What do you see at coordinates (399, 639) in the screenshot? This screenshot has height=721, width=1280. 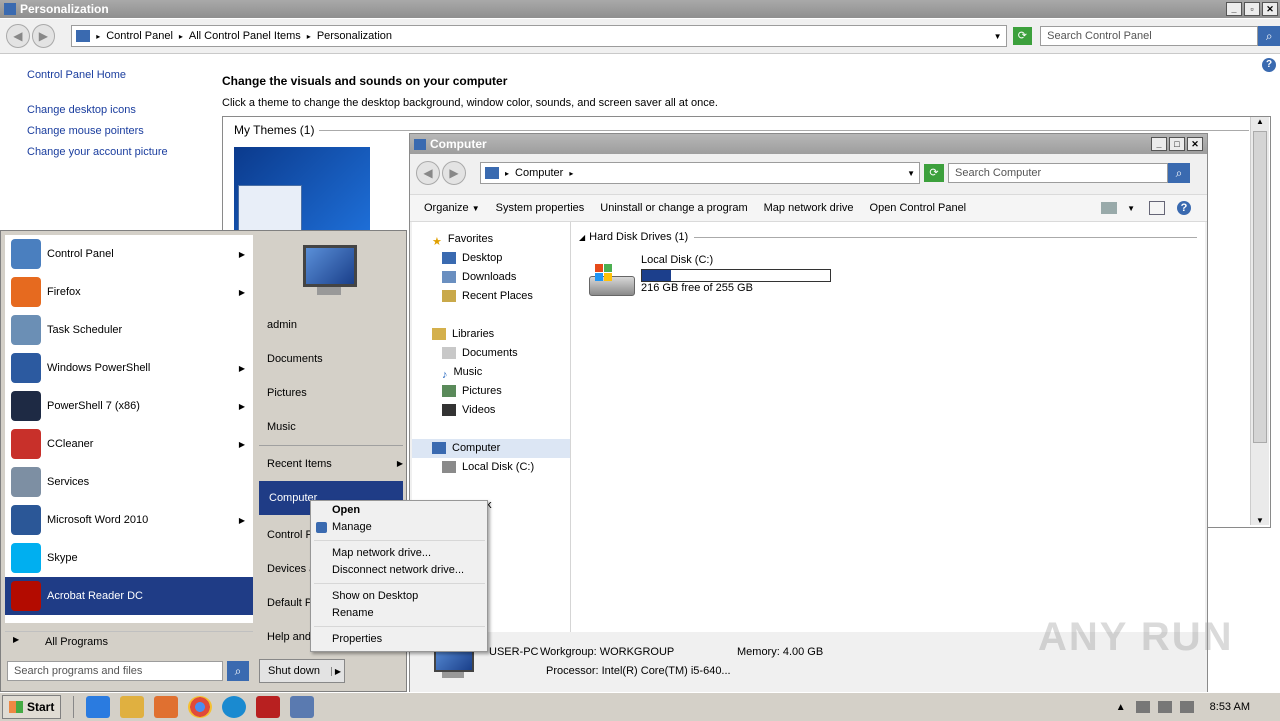 I see `menu-properties: Properties` at bounding box center [399, 639].